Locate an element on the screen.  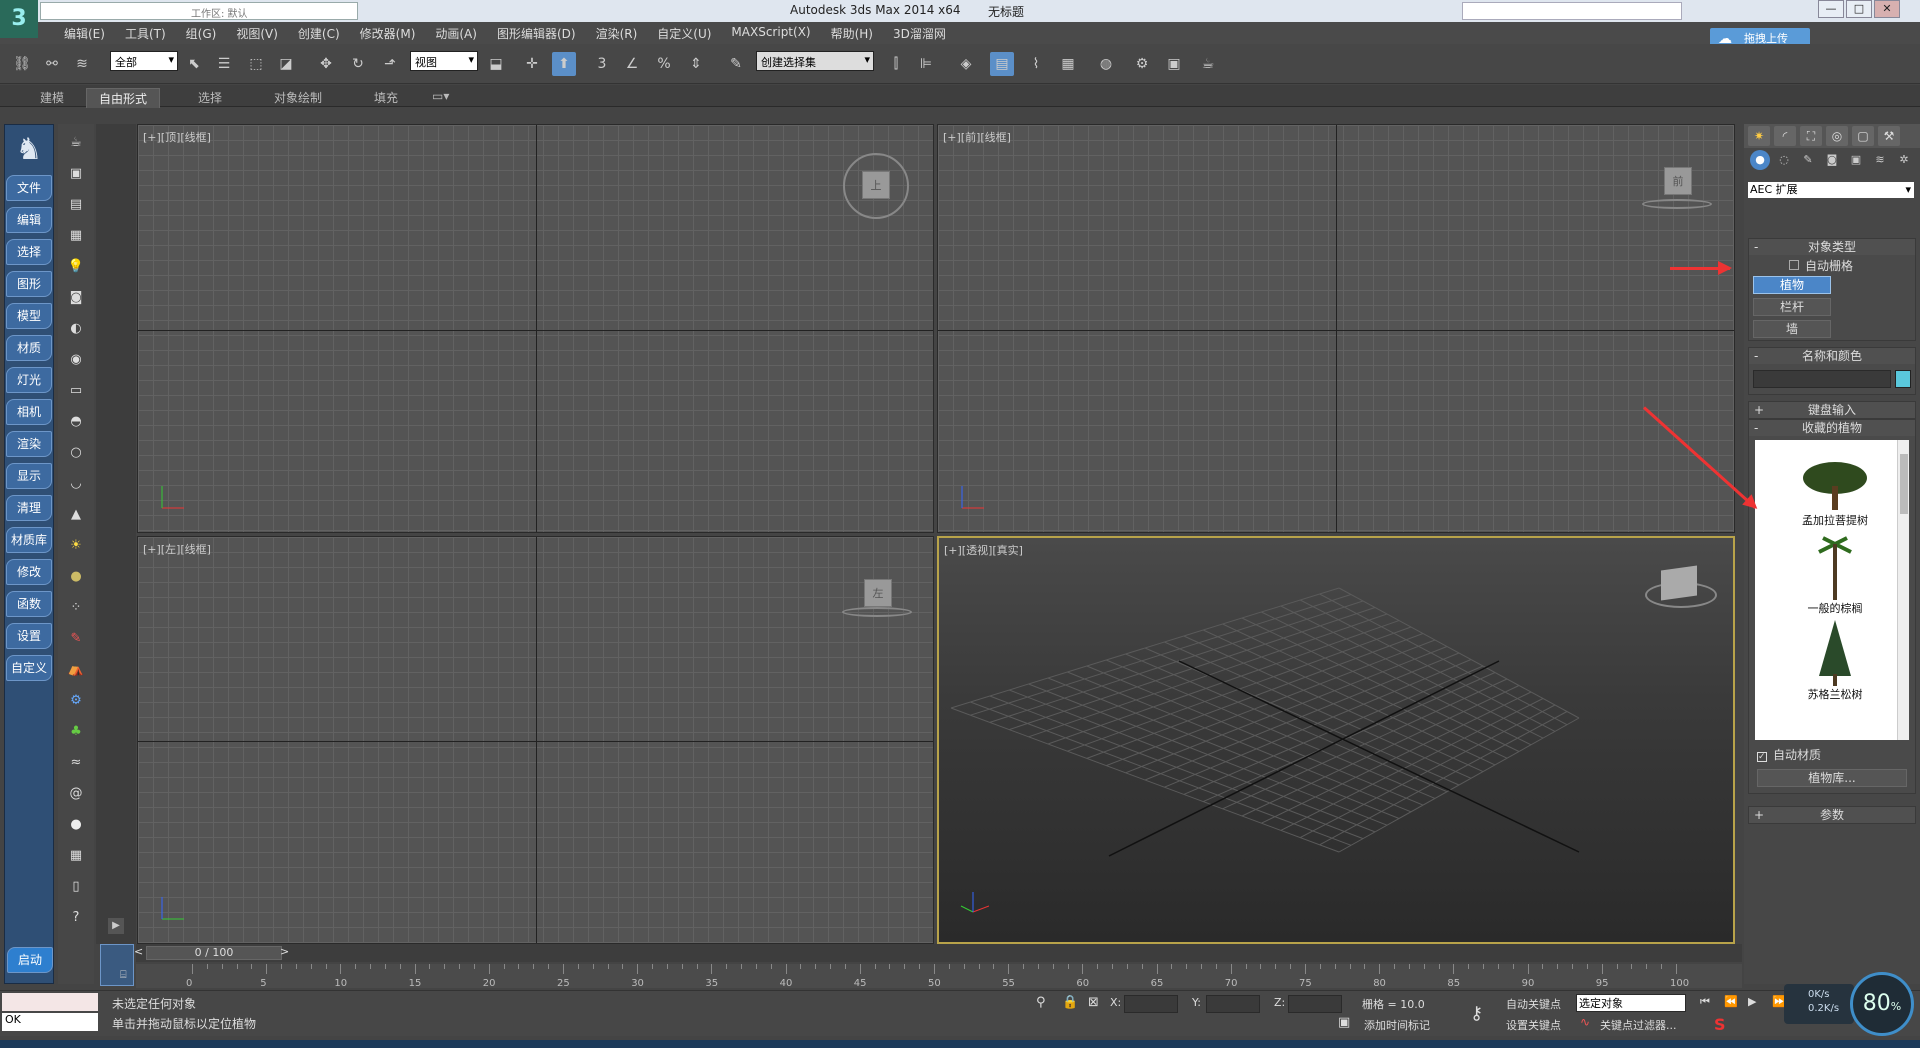
rect-selection-icon: ⬚ is located at coordinates (256, 64).